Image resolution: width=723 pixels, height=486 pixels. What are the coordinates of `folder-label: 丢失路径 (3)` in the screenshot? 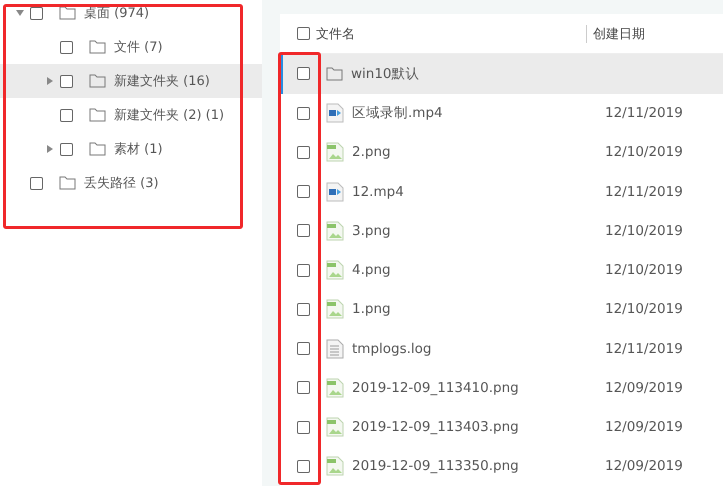 It's located at (121, 183).